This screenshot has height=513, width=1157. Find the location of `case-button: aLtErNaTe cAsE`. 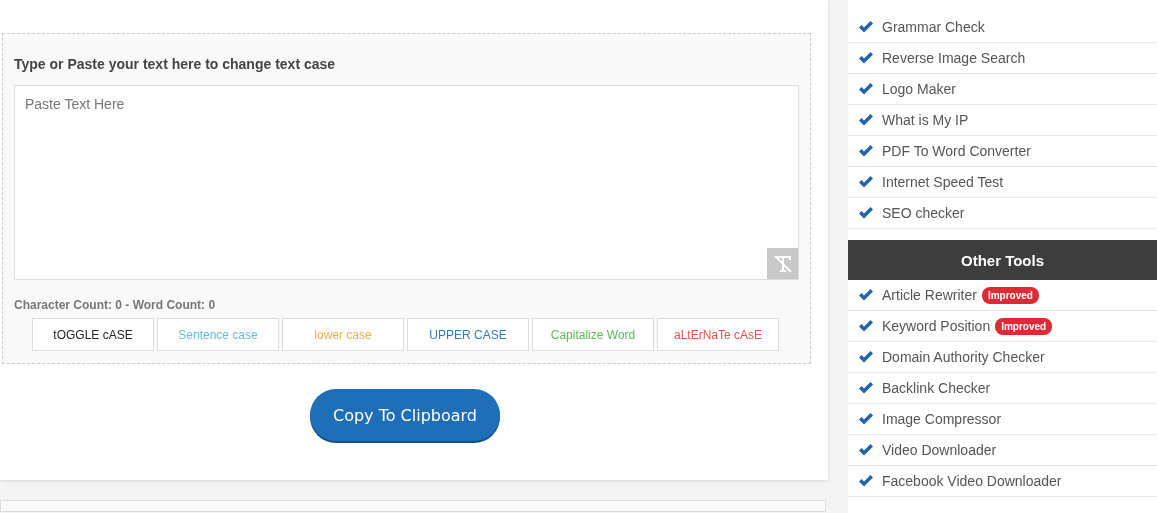

case-button: aLtErNaTe cAsE is located at coordinates (718, 334).